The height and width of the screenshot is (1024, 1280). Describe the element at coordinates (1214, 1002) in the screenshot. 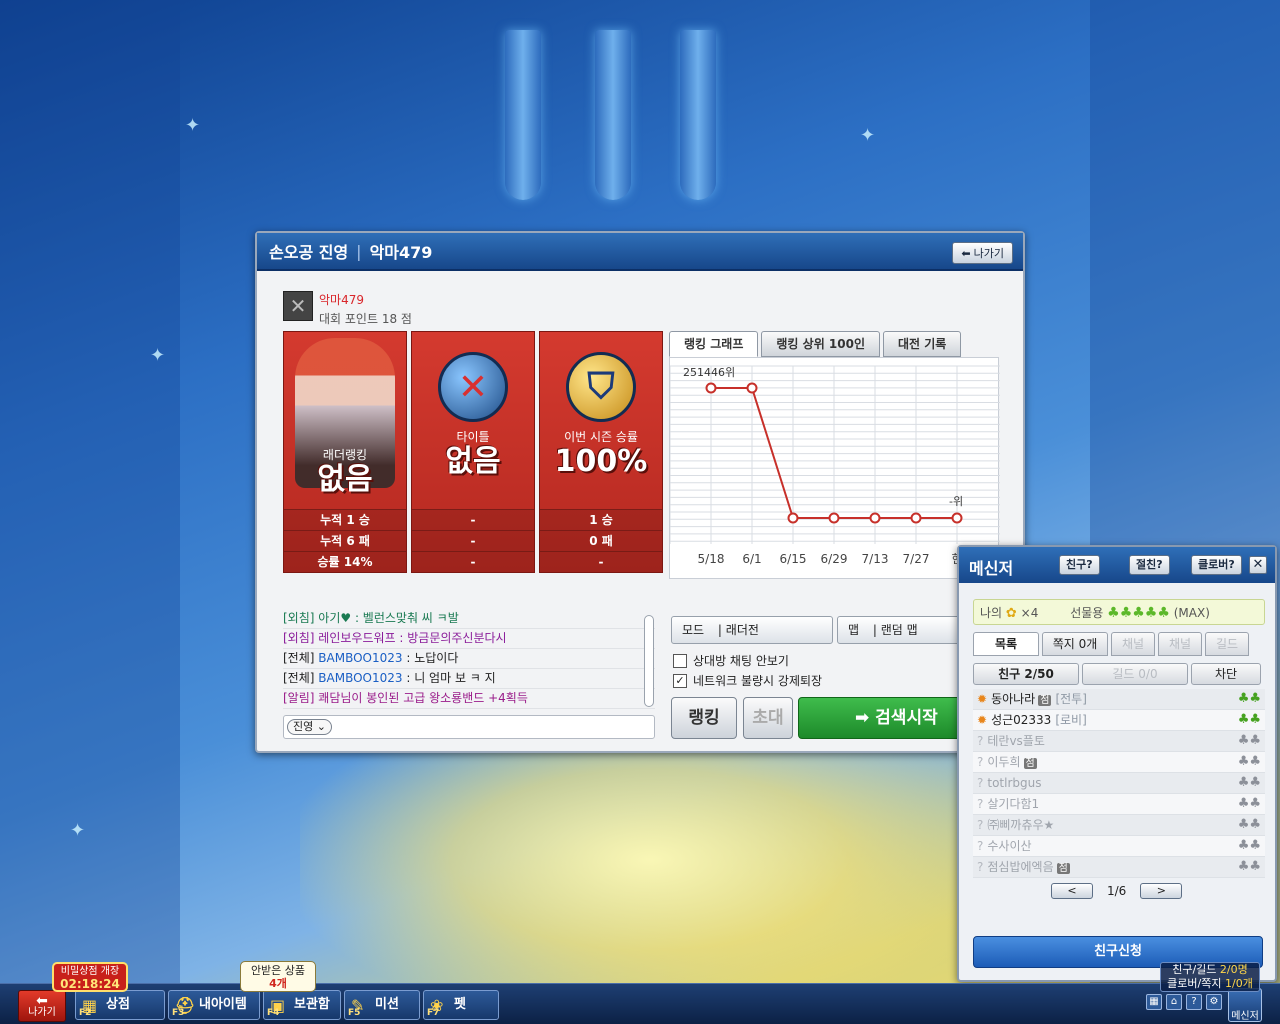

I see `gear-icon: ⚙` at that location.